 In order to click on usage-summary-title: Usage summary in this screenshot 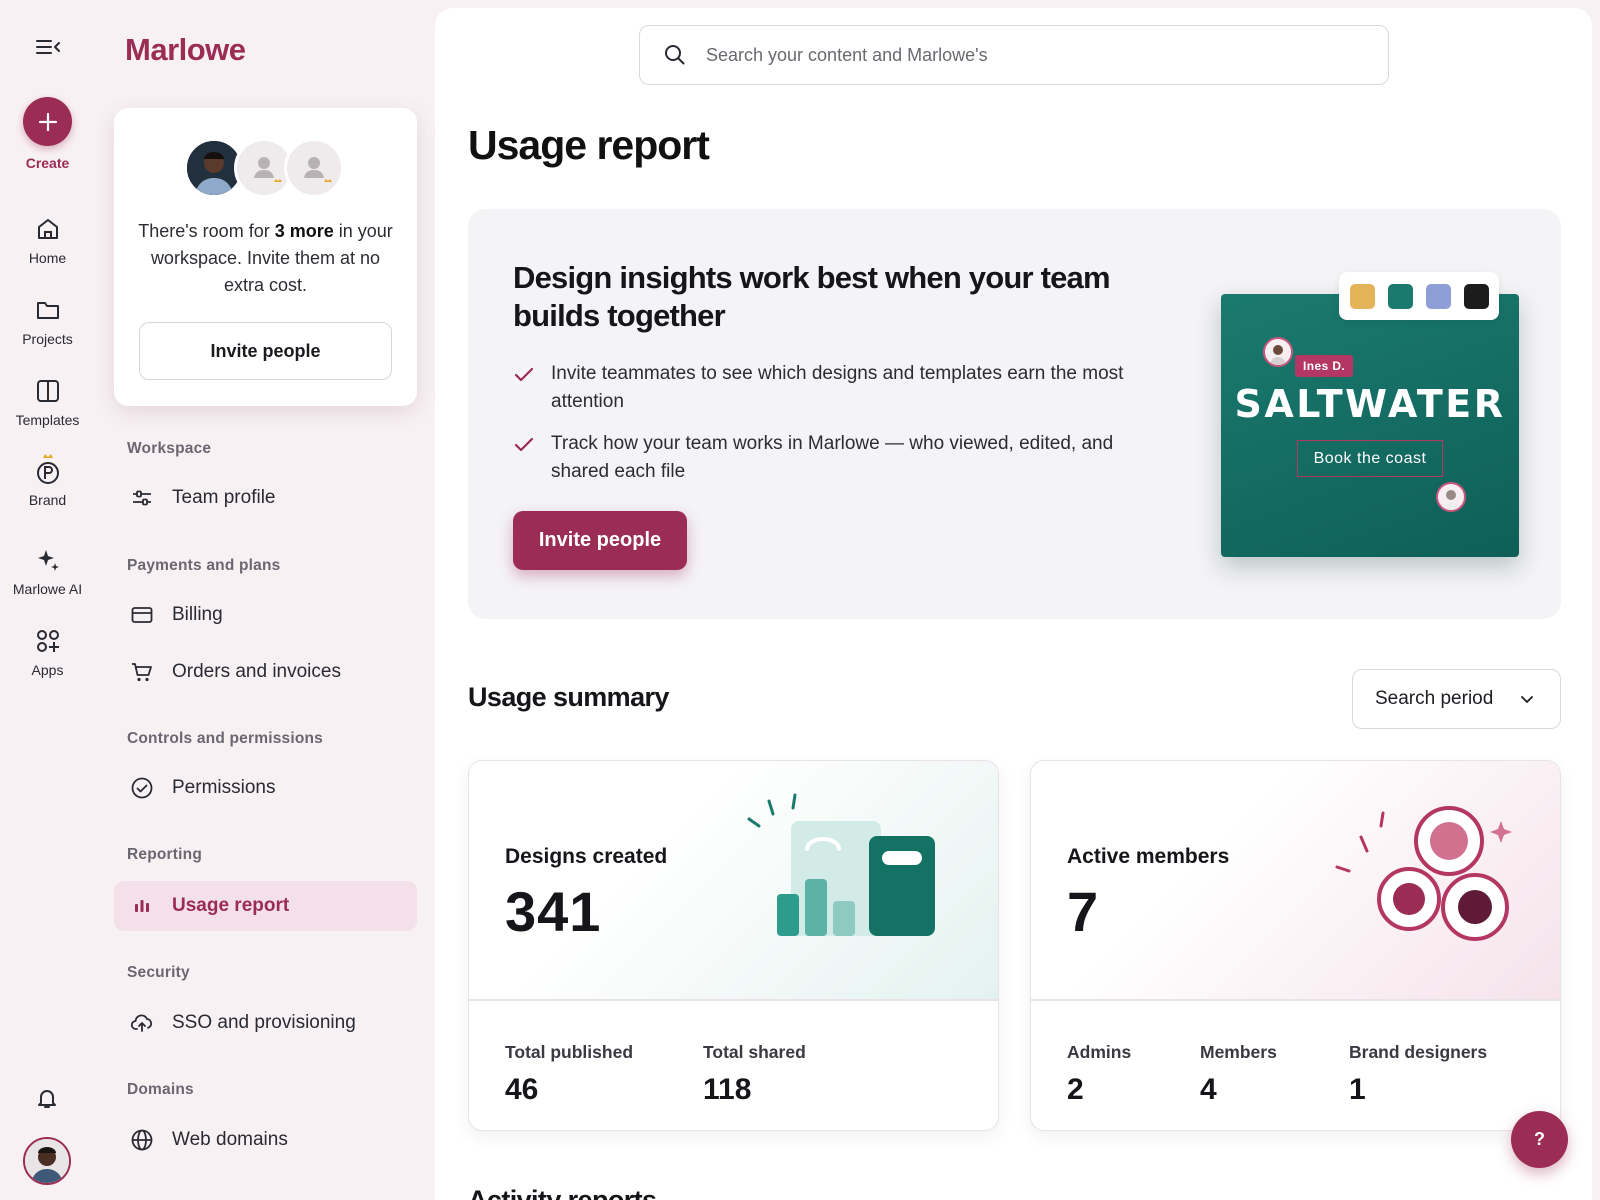, I will do `click(568, 697)`.